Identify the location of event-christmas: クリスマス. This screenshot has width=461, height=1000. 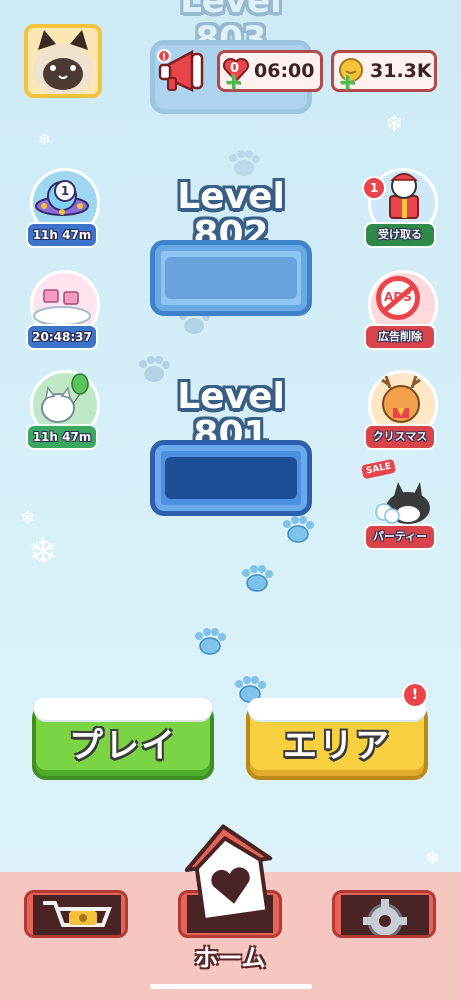
(401, 409).